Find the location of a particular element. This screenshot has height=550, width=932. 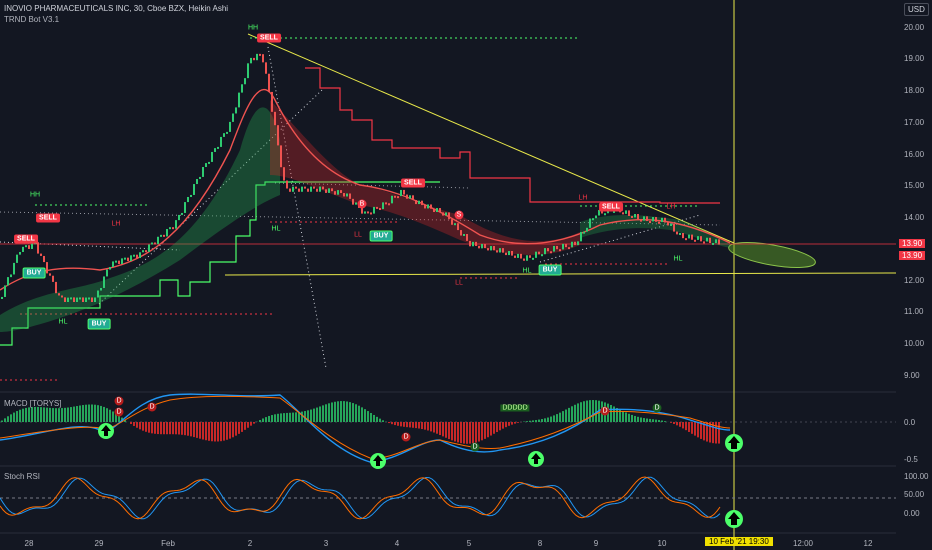

last-price-label: 13.90 is located at coordinates (912, 255).